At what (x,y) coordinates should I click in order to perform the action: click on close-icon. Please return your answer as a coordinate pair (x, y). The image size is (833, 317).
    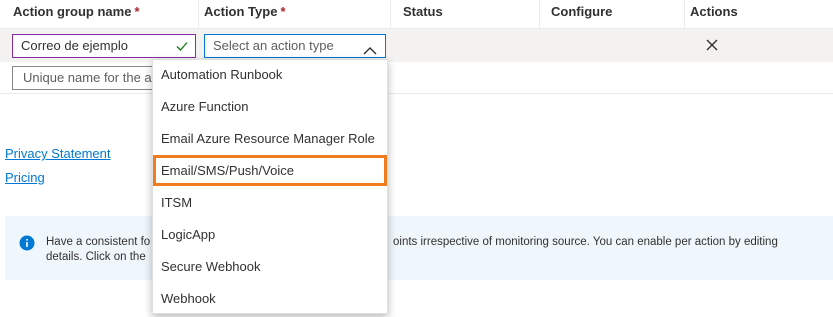
    Looking at the image, I should click on (712, 46).